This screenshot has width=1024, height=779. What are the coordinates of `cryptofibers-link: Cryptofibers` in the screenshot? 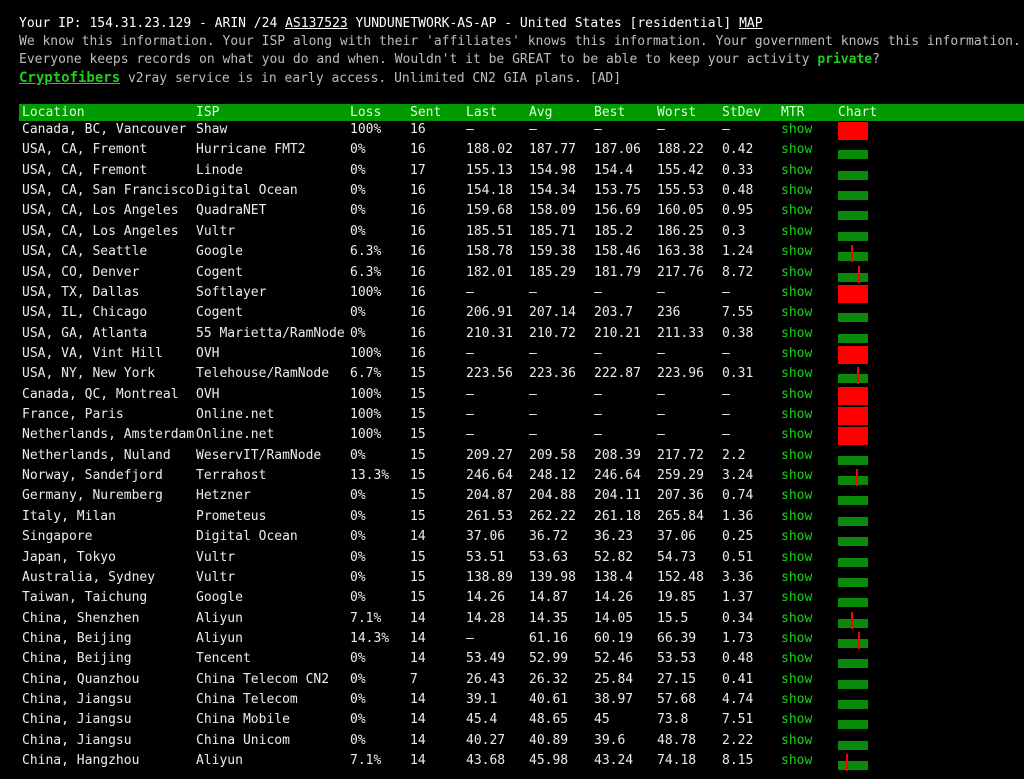 It's located at (69, 78).